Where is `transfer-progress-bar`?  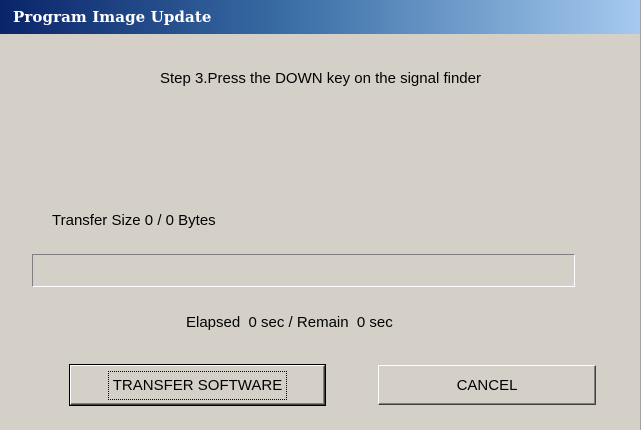 transfer-progress-bar is located at coordinates (303, 270).